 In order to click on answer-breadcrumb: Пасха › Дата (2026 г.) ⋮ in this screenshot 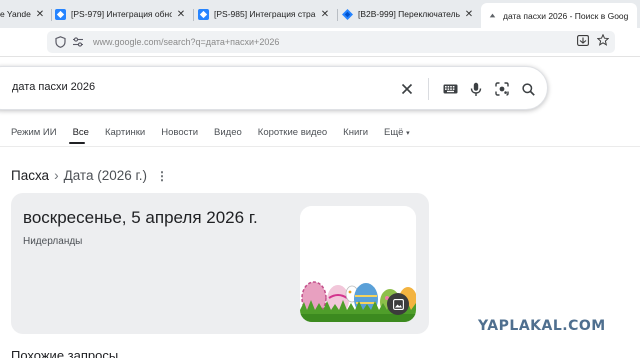, I will do `click(89, 175)`.